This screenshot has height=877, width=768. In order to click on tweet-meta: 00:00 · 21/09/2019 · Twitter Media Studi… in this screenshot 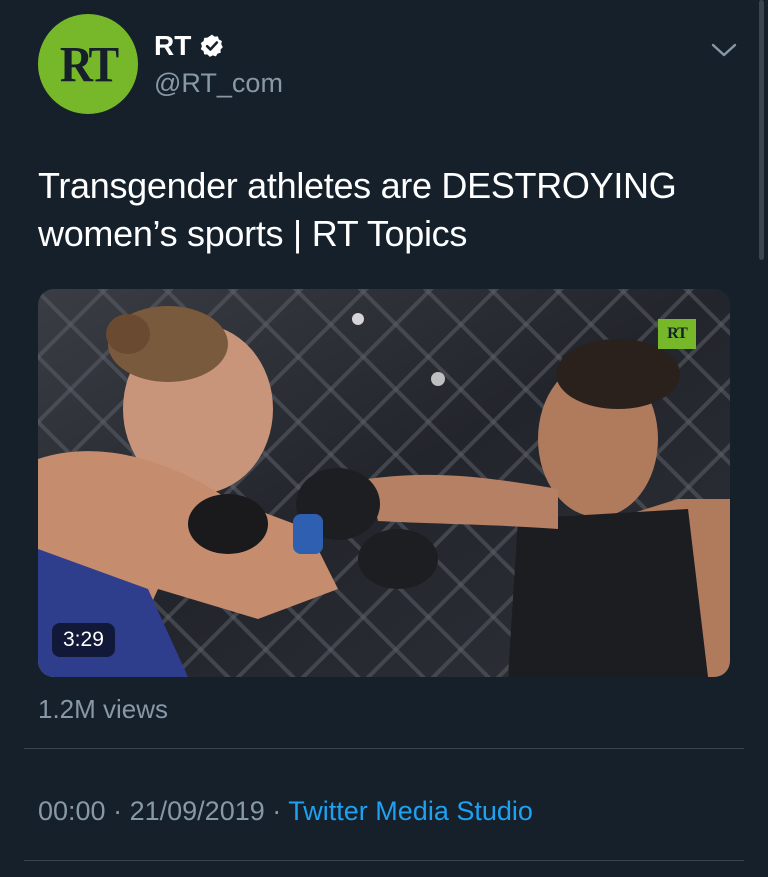, I will do `click(285, 811)`.